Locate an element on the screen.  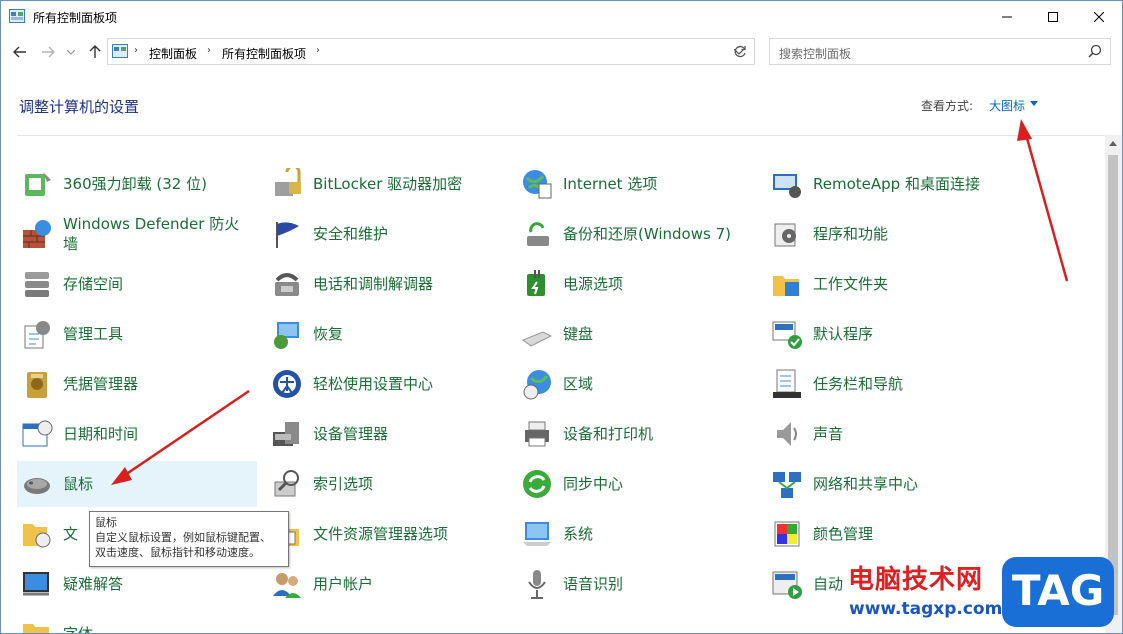
control-panel-item: 360强力卸载 (32 位) is located at coordinates (137, 184).